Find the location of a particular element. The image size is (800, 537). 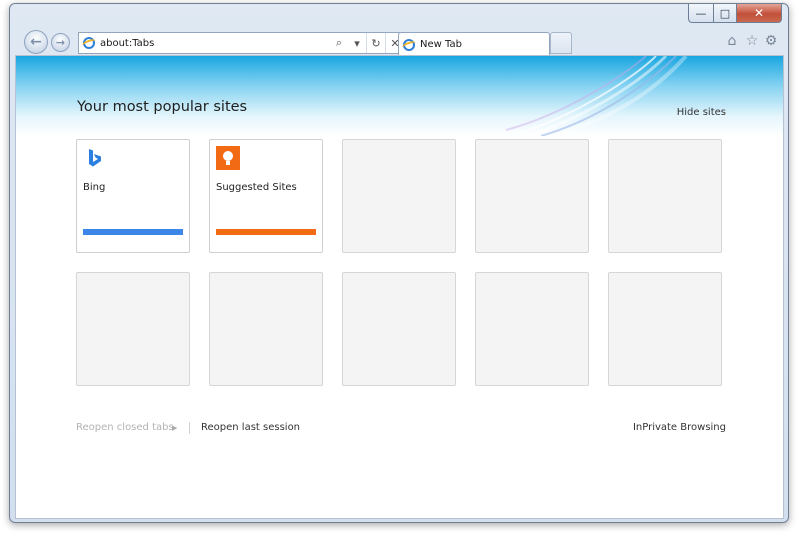

expand-arrow-icon: ▶ is located at coordinates (174, 428).